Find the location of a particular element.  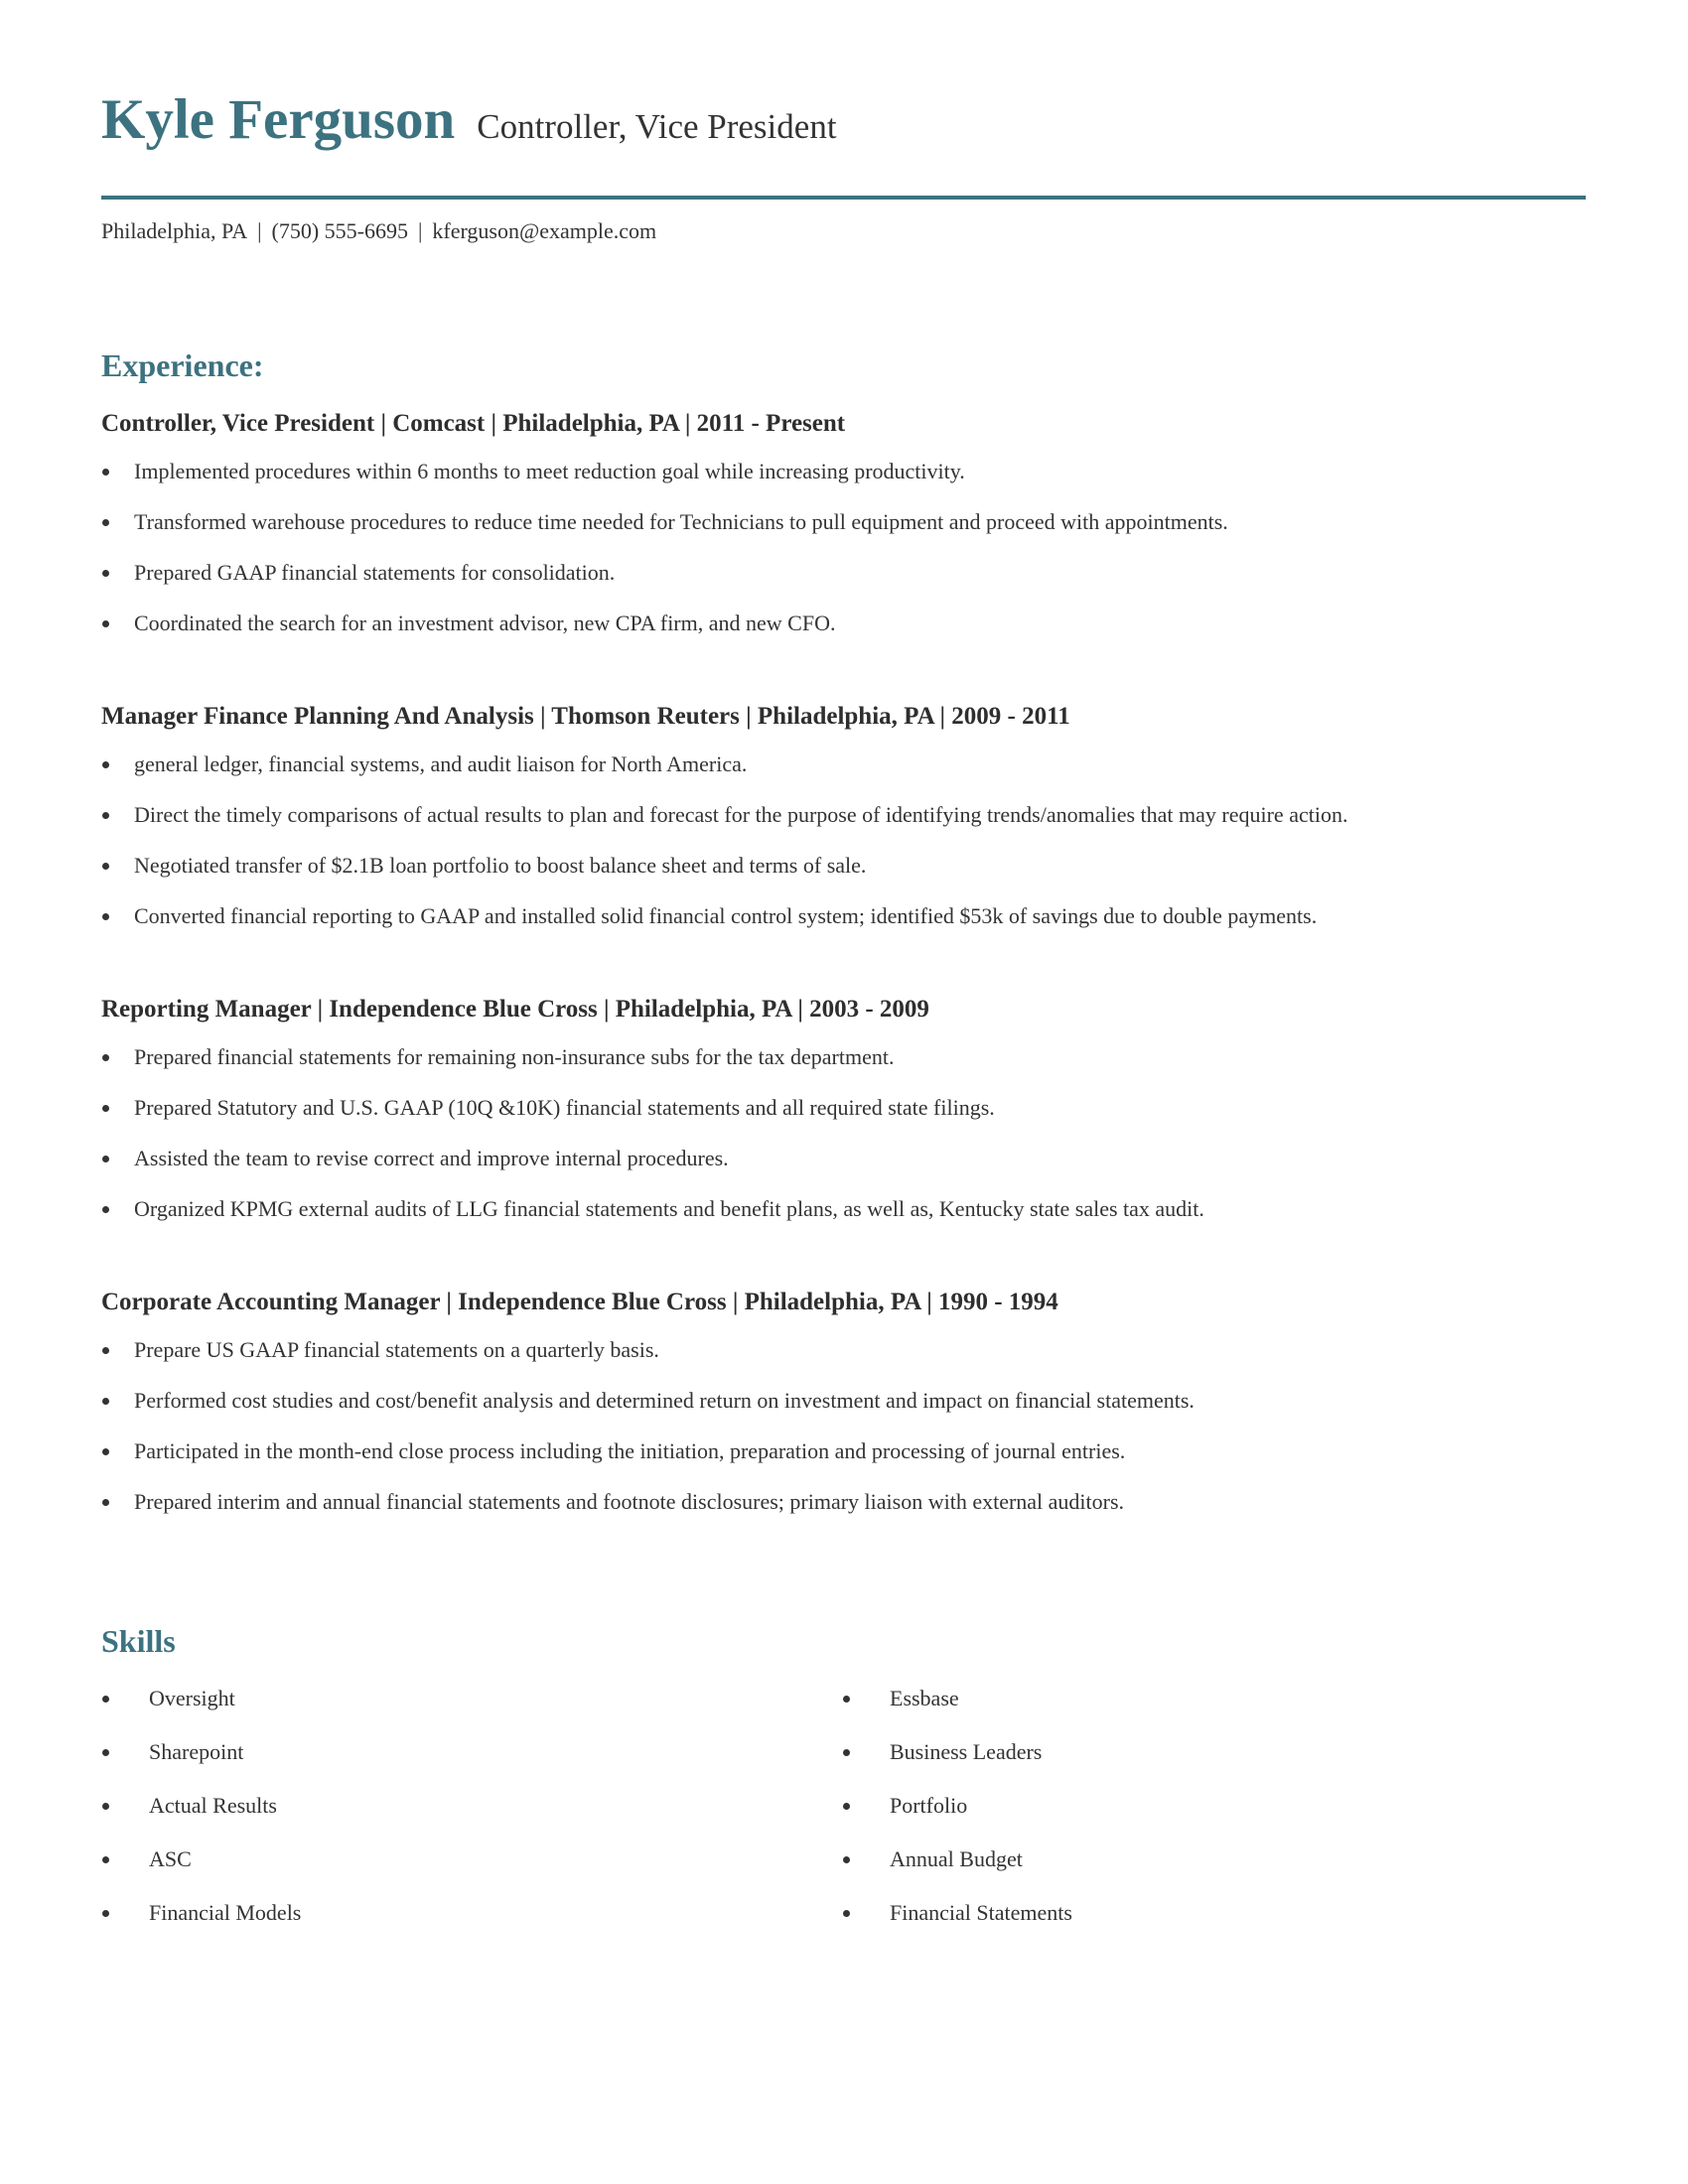

skill-item: Actual Results is located at coordinates (201, 1818).